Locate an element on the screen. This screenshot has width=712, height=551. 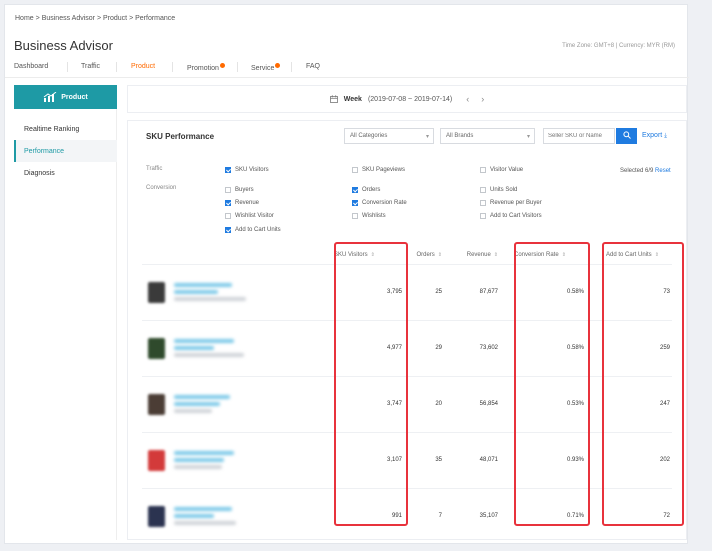
period-range: (2019-07-08 ~ 2019-07-14) is located at coordinates (410, 99).